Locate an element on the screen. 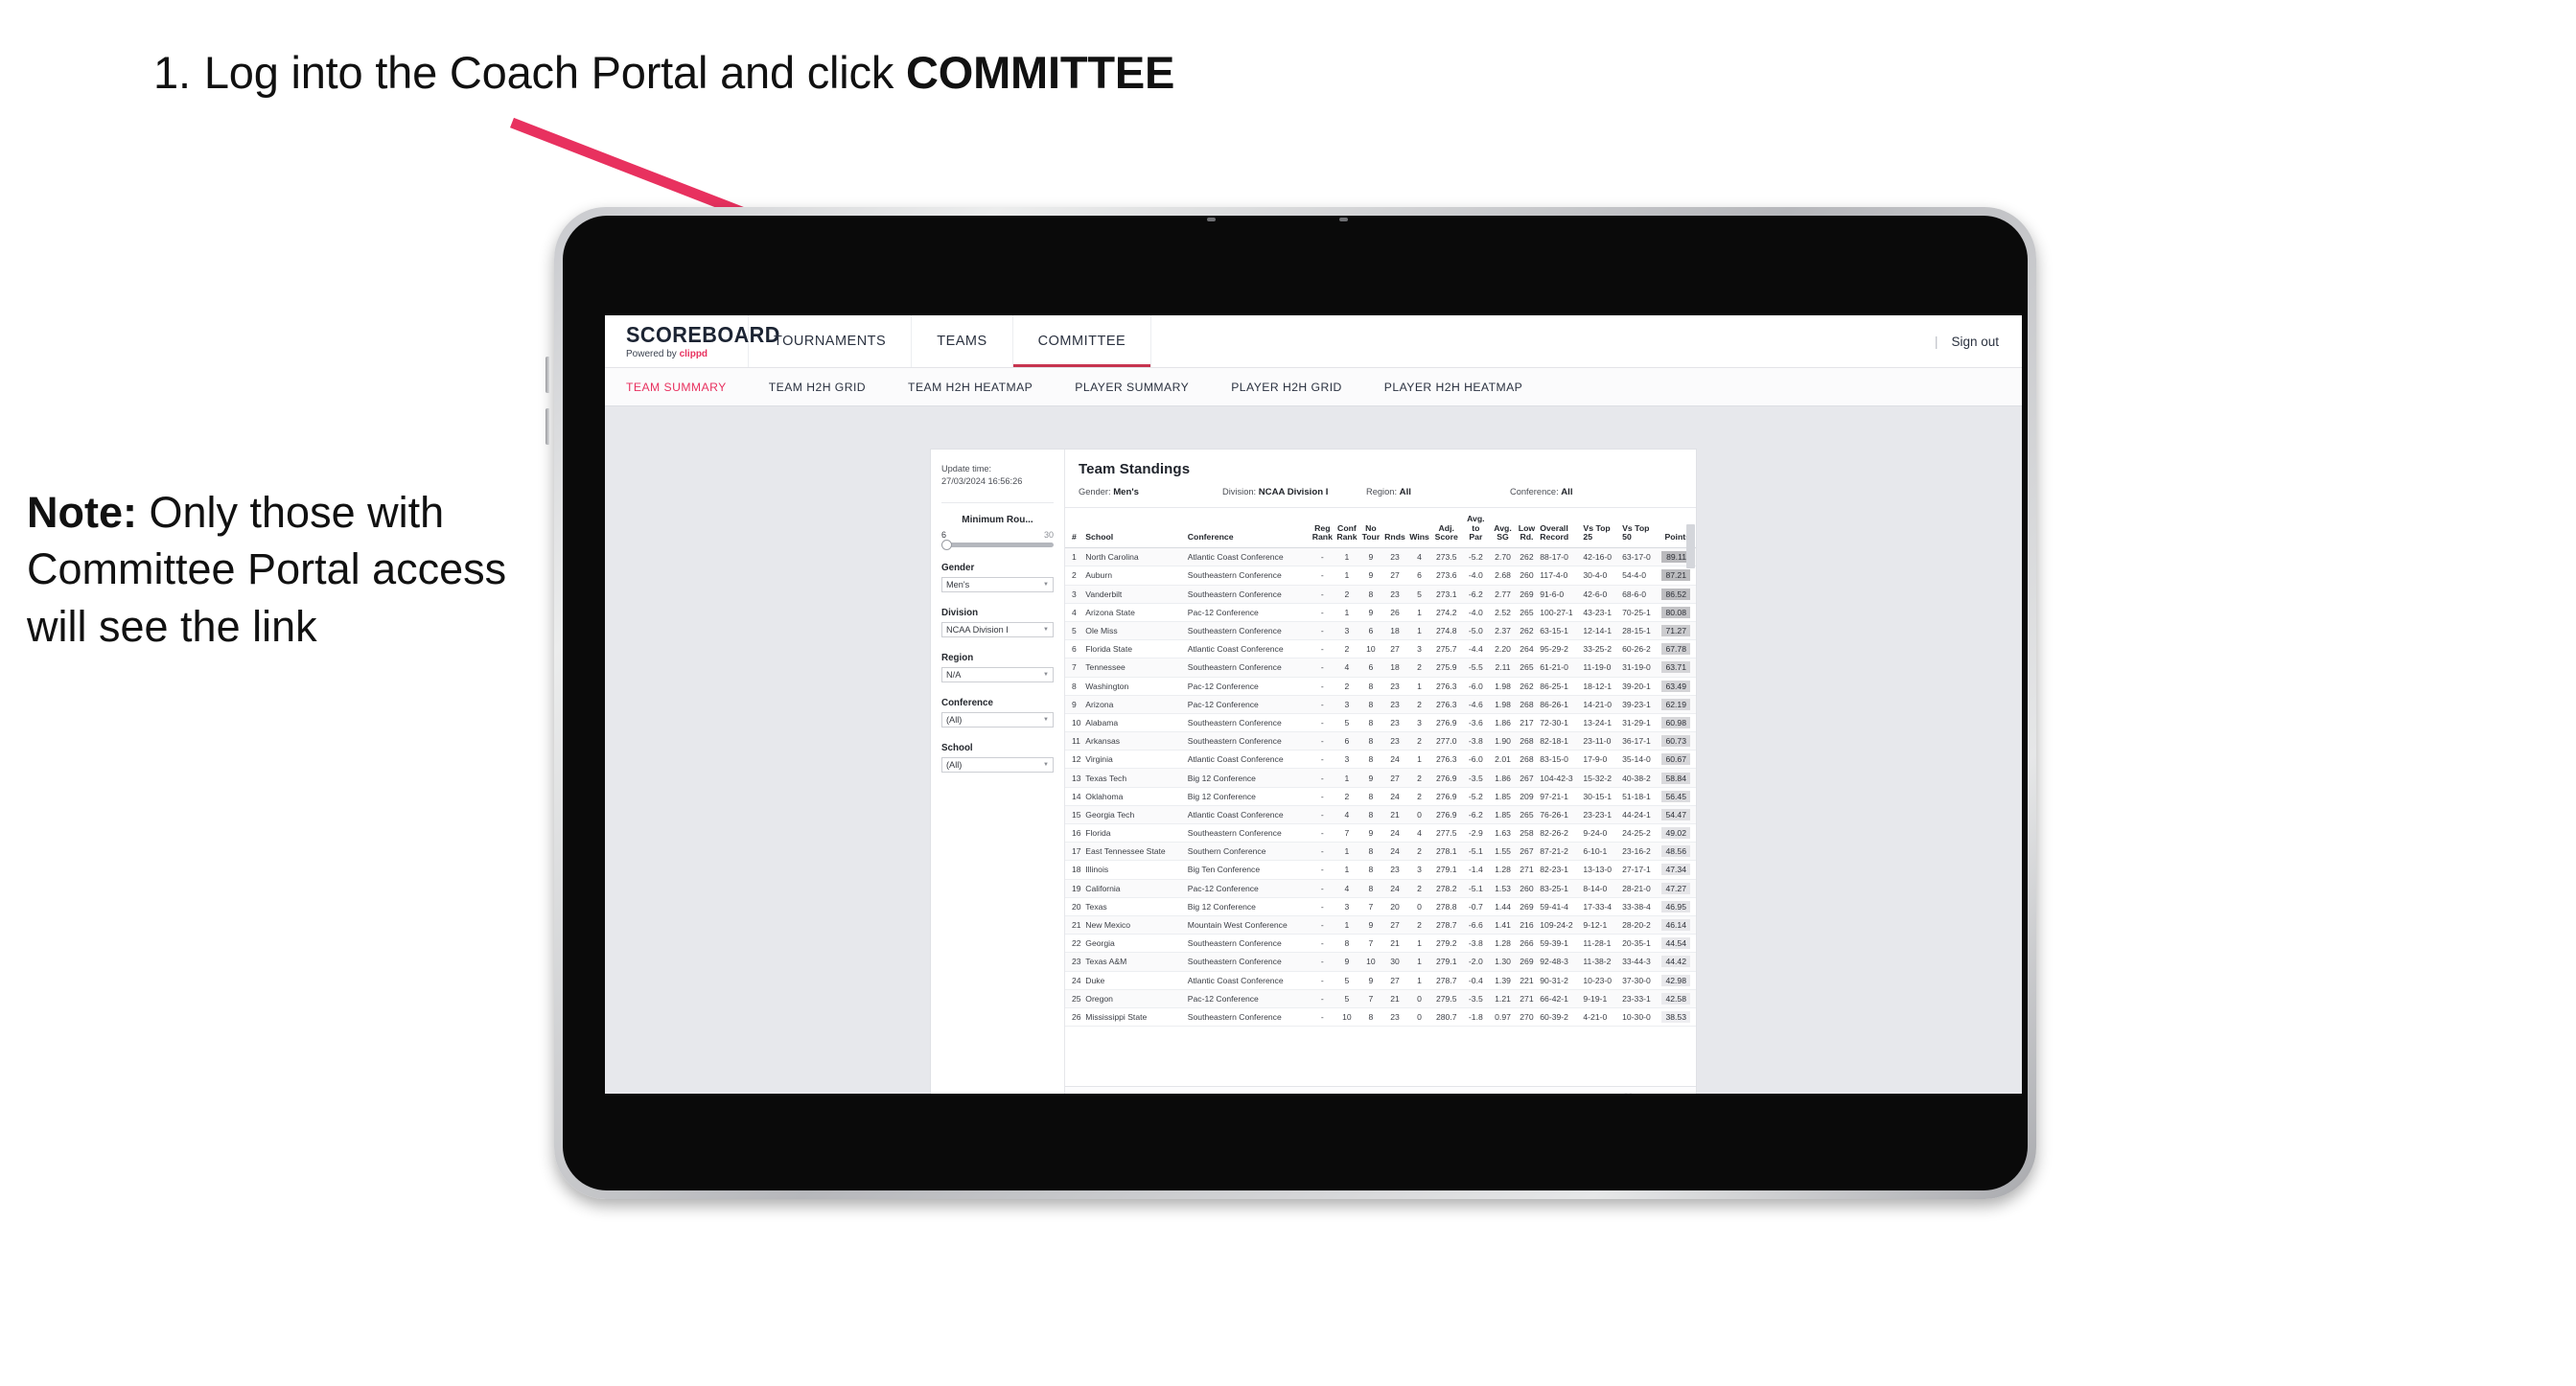 The image size is (2576, 1386). col-avg-to-par: Avg. to Par is located at coordinates (1476, 528).